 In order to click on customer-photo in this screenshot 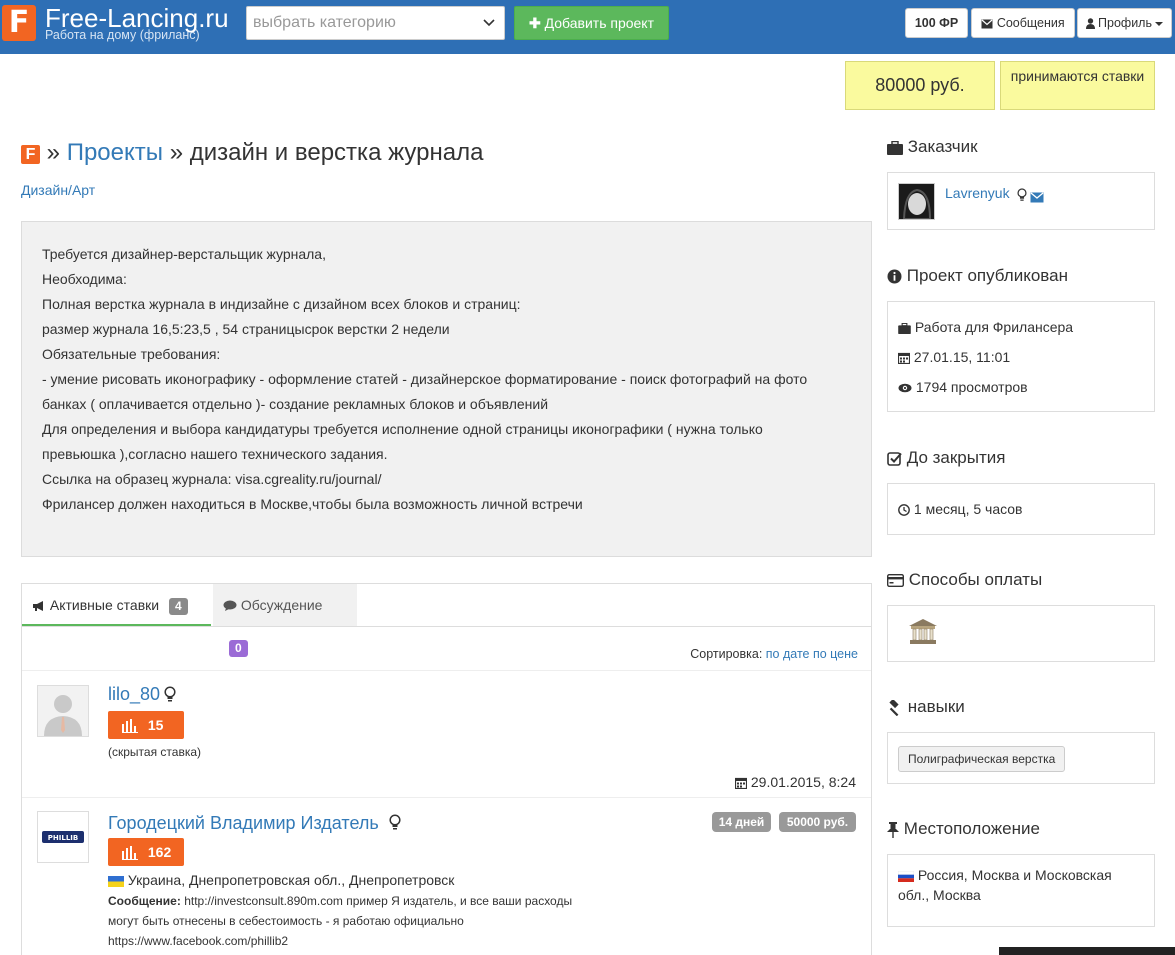, I will do `click(916, 201)`.